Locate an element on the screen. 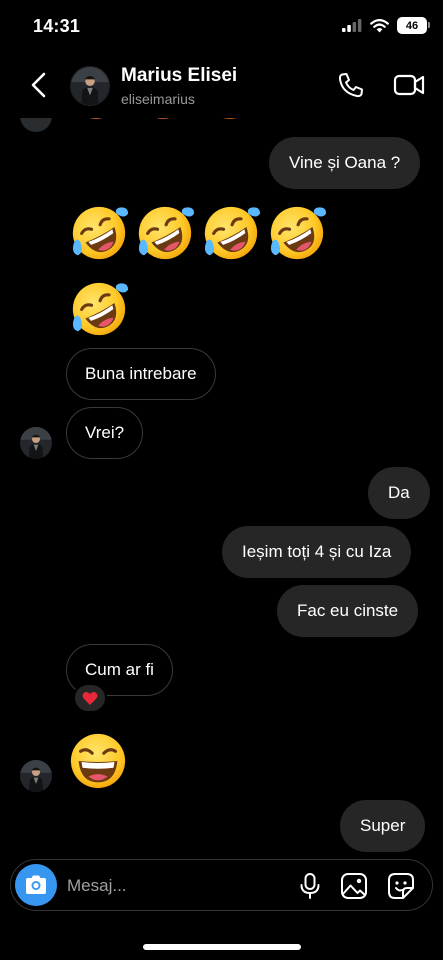  gallery-icon is located at coordinates (354, 886).